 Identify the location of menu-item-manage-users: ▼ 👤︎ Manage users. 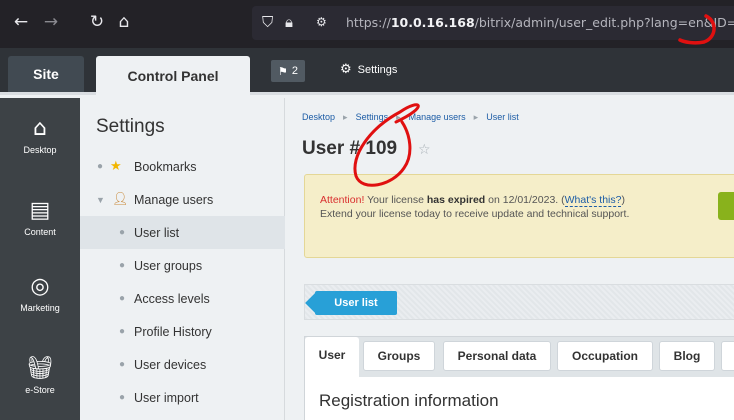
(182, 199).